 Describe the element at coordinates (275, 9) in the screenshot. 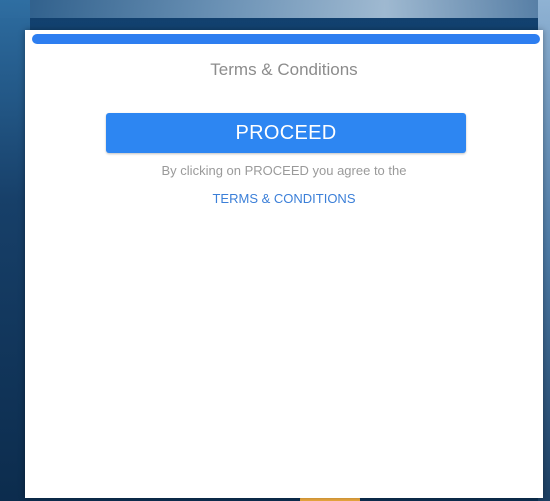

I see `background-top` at that location.